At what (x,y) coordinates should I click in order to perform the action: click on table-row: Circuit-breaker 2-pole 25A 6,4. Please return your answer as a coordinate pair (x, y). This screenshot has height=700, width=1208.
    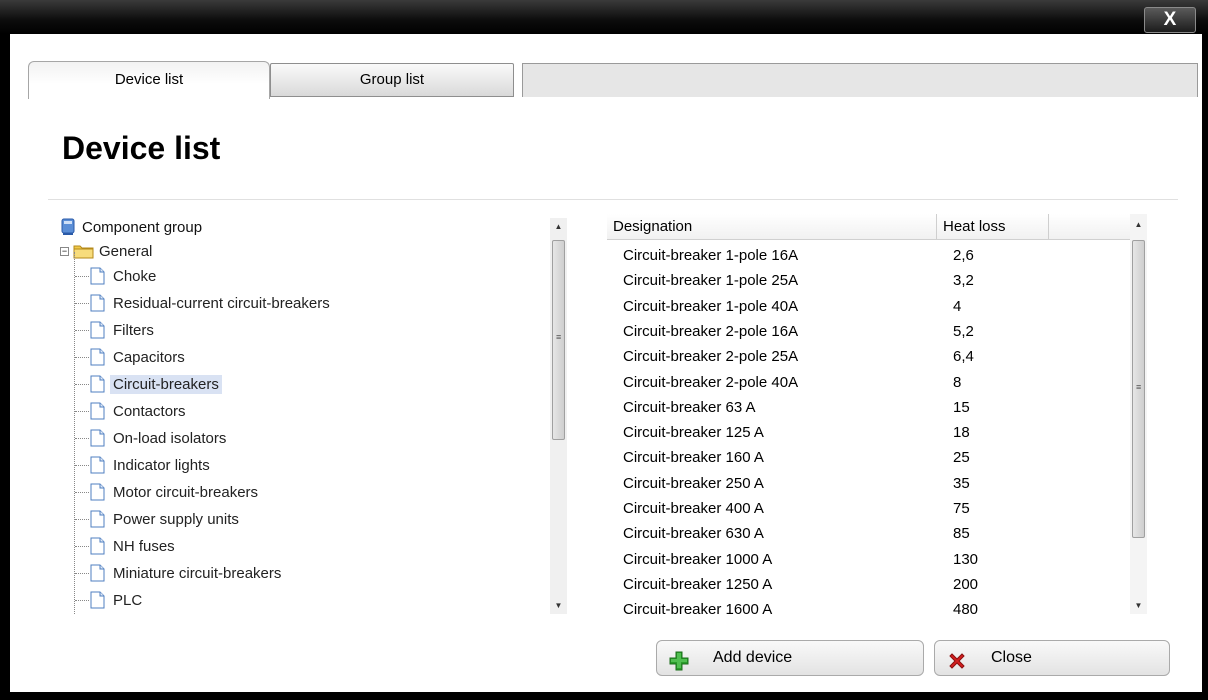
    Looking at the image, I should click on (869, 356).